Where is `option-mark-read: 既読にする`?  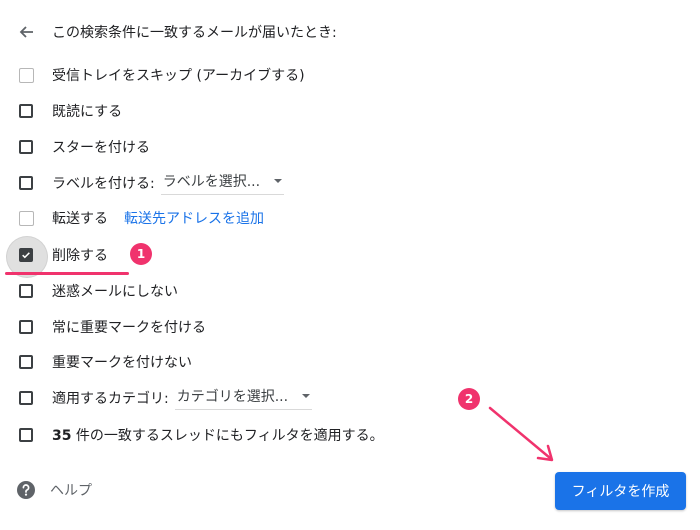 option-mark-read: 既読にする is located at coordinates (68, 111).